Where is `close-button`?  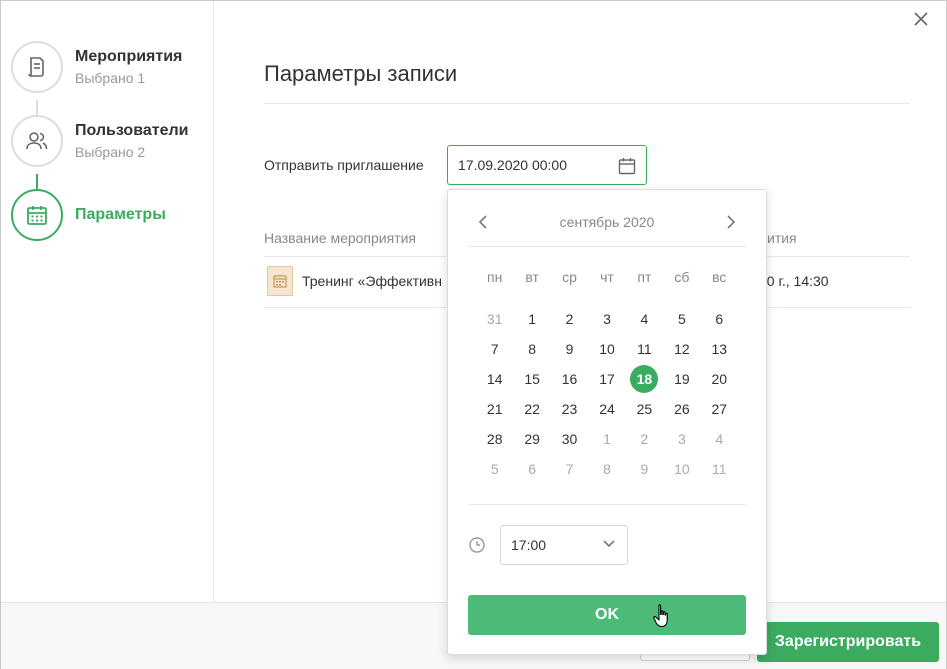
close-button is located at coordinates (921, 19).